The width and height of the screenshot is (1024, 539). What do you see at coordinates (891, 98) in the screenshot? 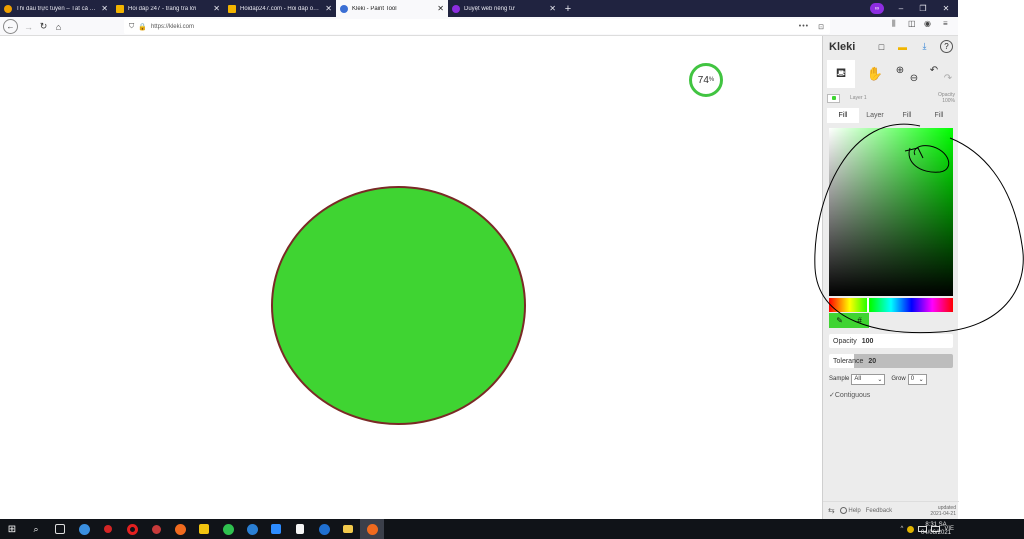
I see `layer-preview-row: Layer 1 Opacity 100%` at bounding box center [891, 98].